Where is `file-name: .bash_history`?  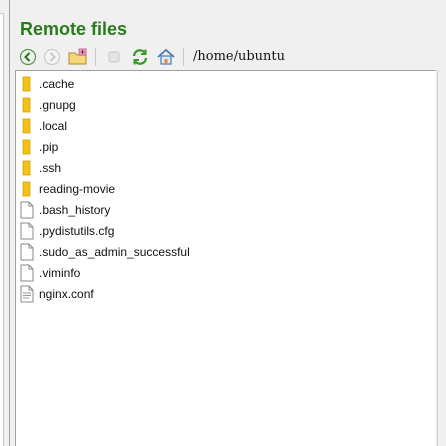 file-name: .bash_history is located at coordinates (75, 209).